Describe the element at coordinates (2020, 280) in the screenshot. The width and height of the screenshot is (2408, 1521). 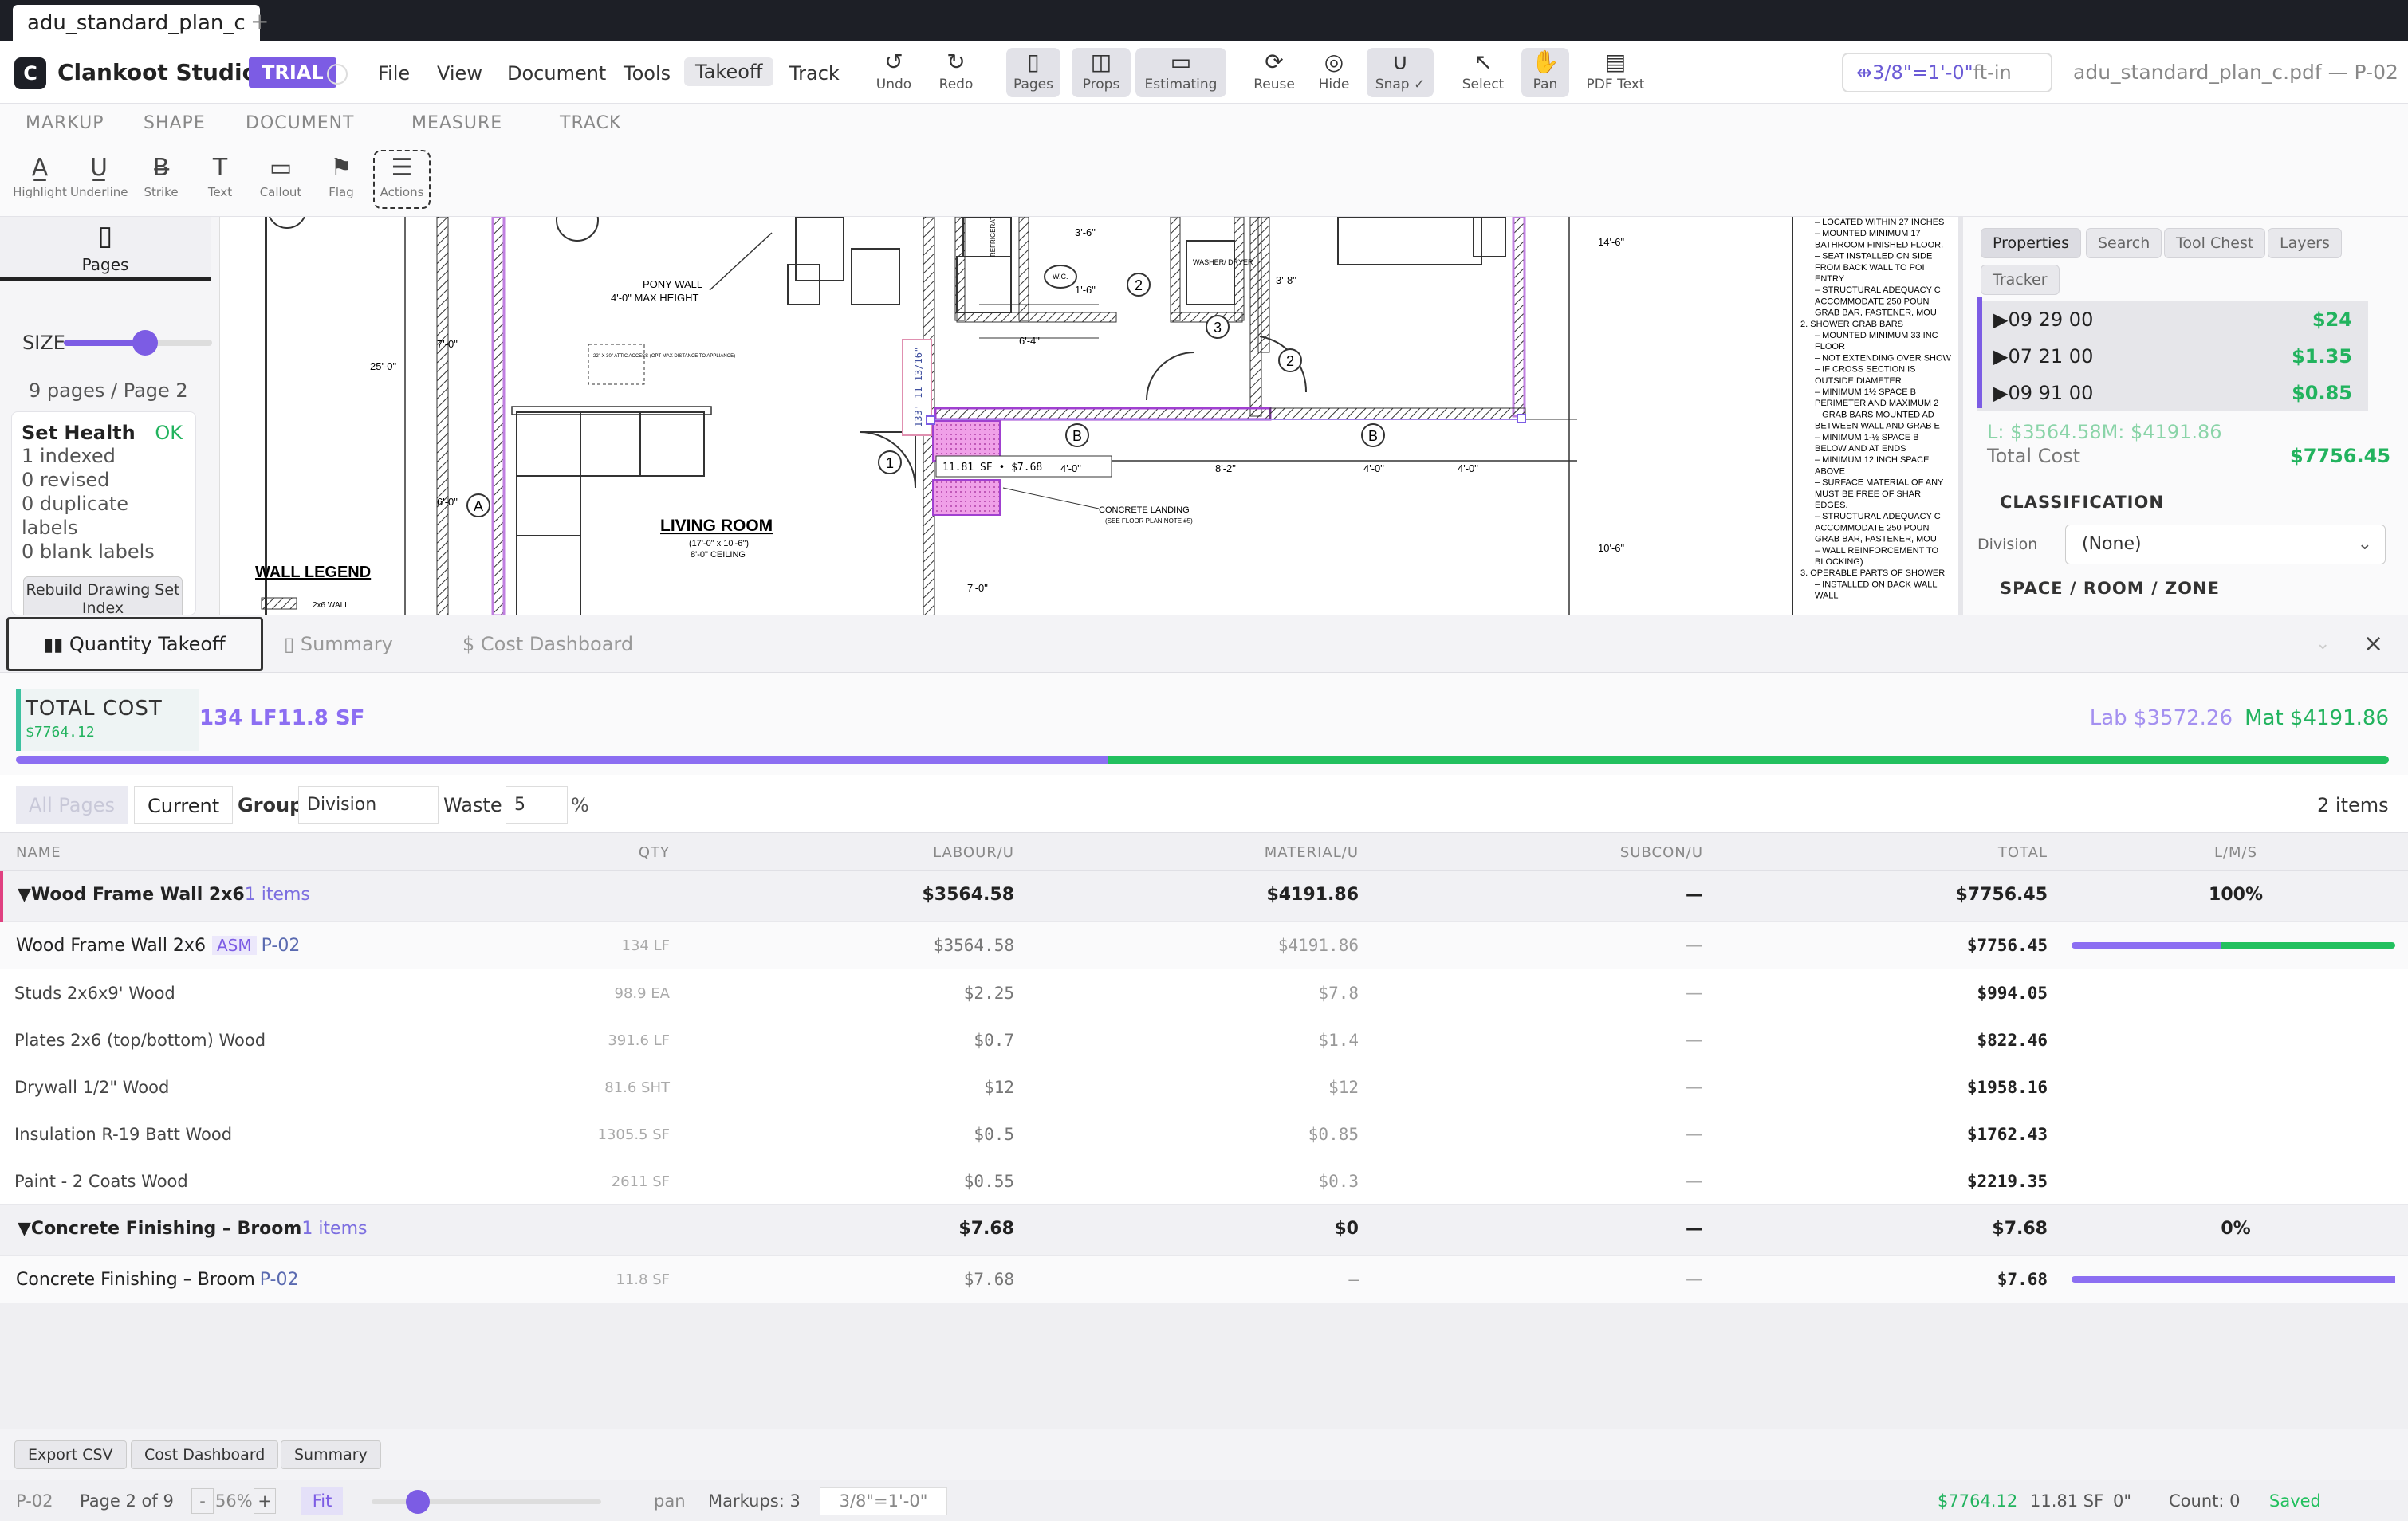
I see `panel-tab-tracker: Tracker` at that location.